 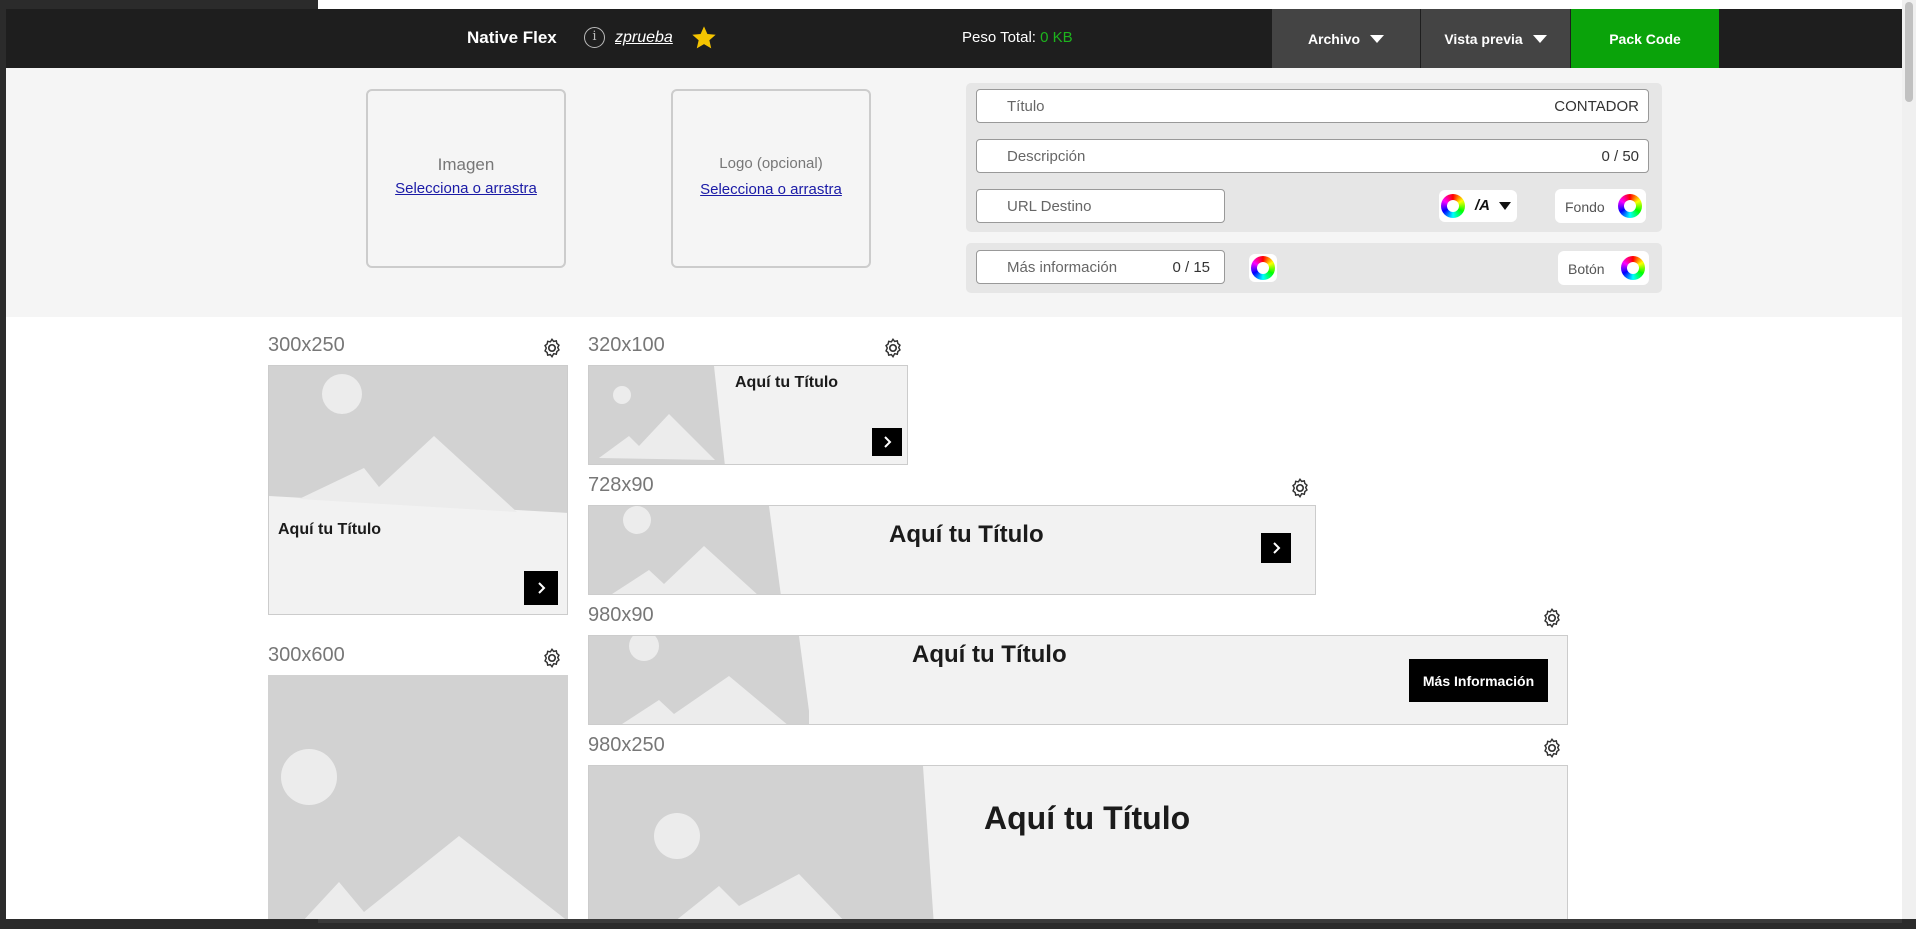 I want to click on banner-980x90: Aquí tu Título Más Información, so click(x=1078, y=680).